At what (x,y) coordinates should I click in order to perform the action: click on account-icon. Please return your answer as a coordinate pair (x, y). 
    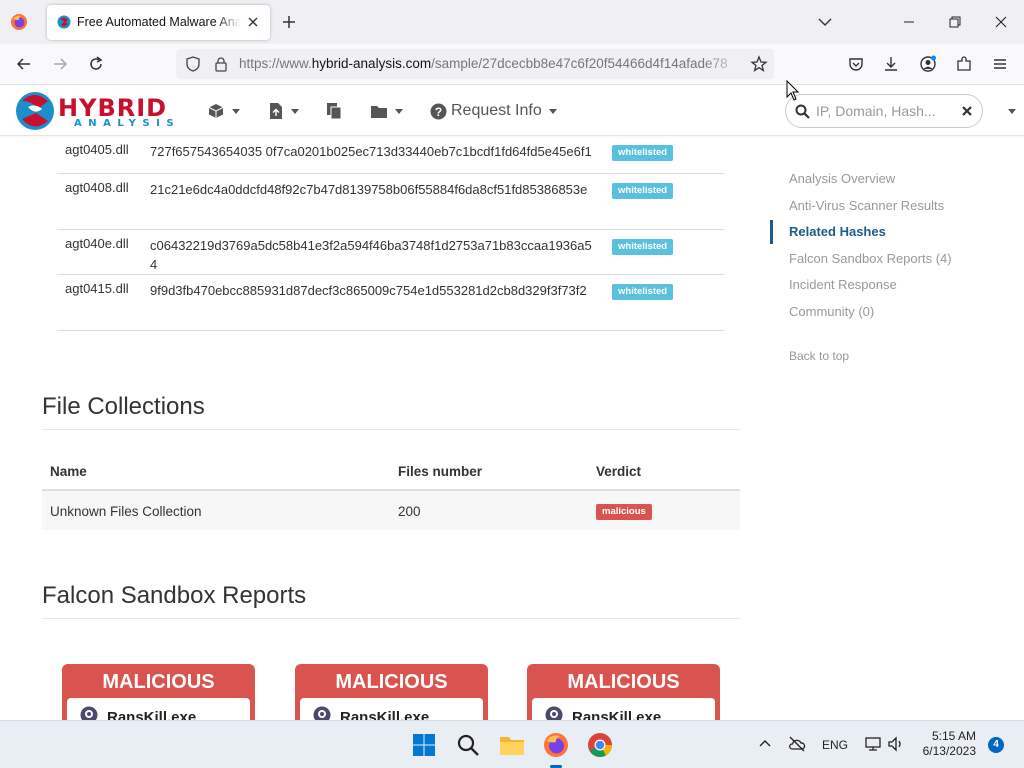
    Looking at the image, I should click on (928, 64).